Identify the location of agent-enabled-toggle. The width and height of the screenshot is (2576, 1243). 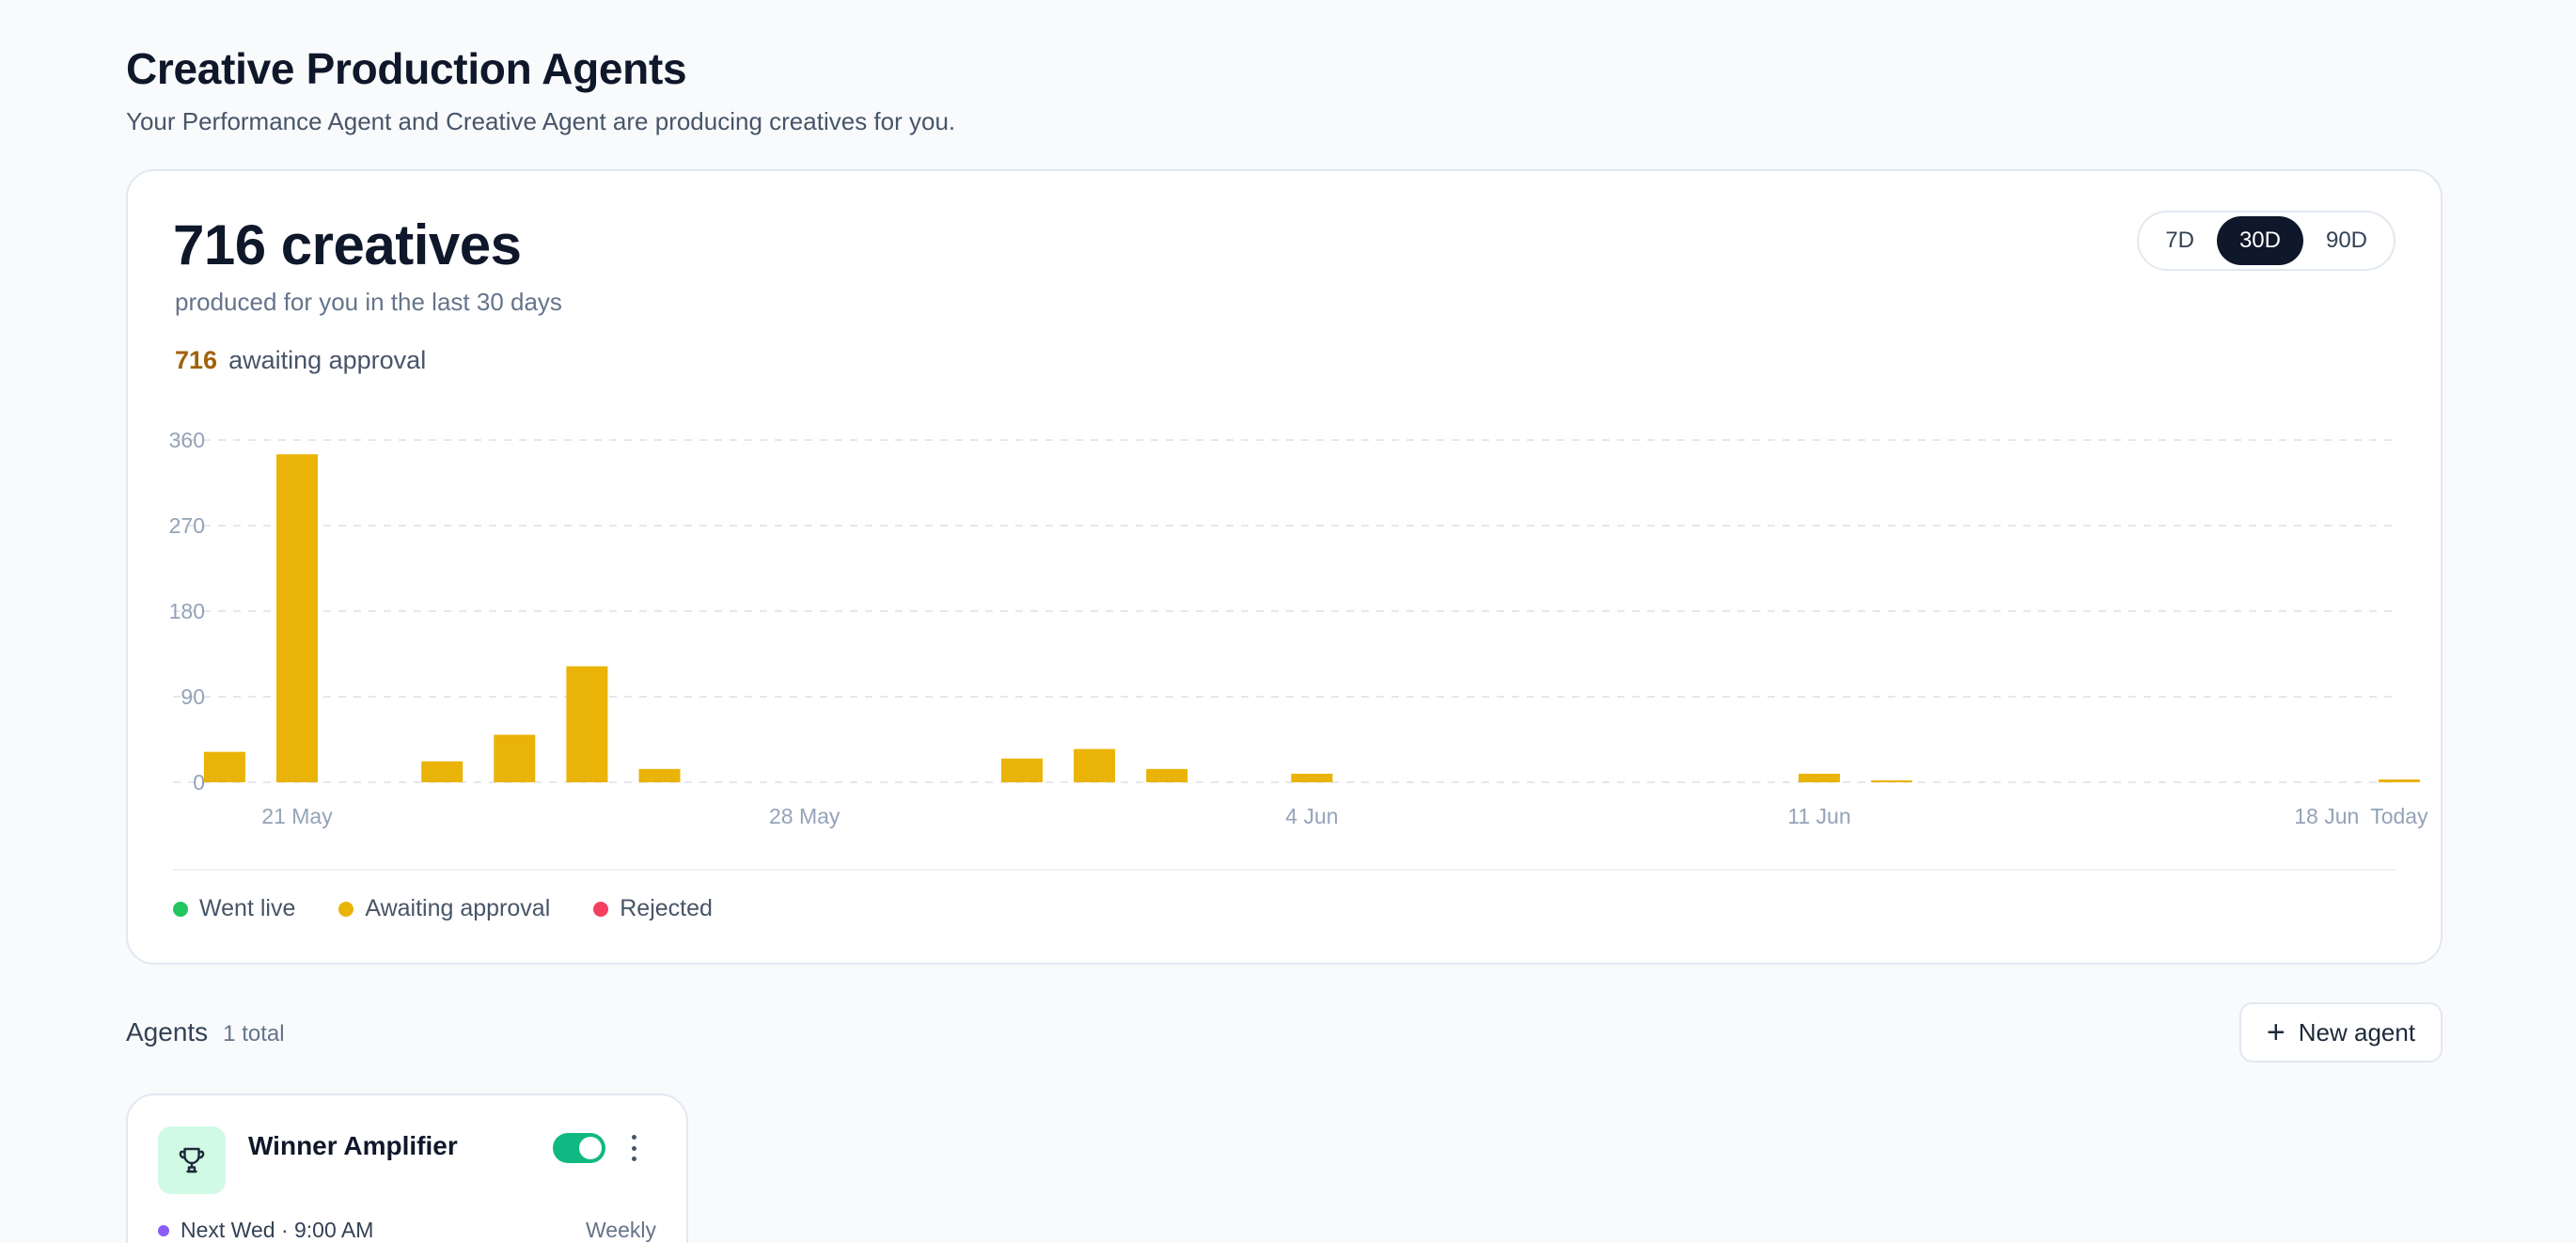
(579, 1148).